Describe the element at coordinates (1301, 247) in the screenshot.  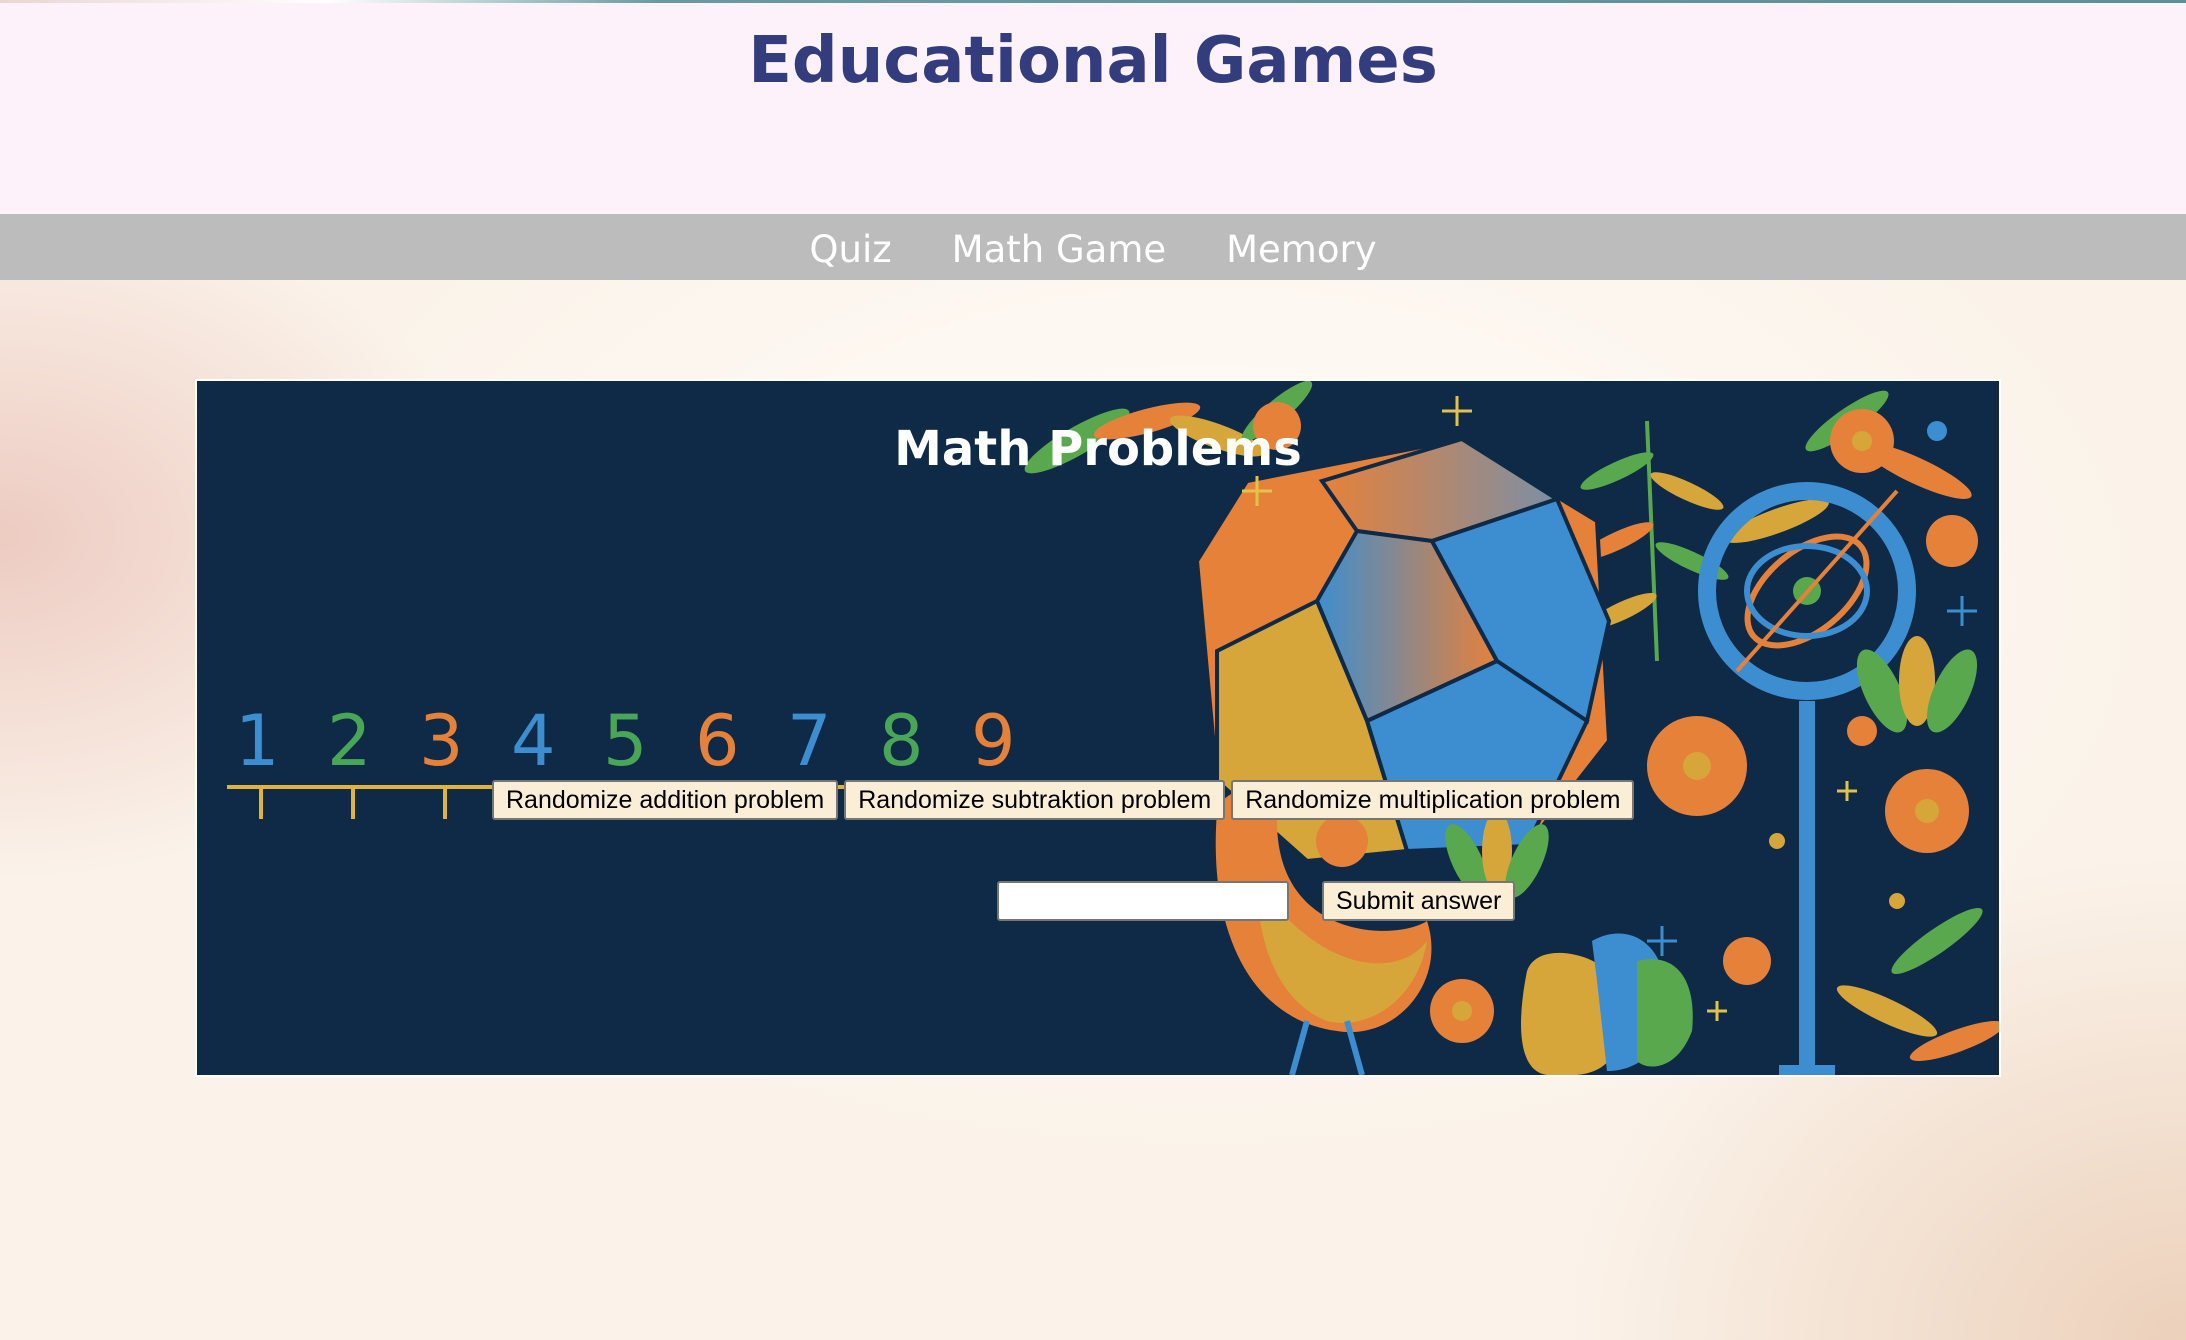
I see `nav-item-memory: Memory` at that location.